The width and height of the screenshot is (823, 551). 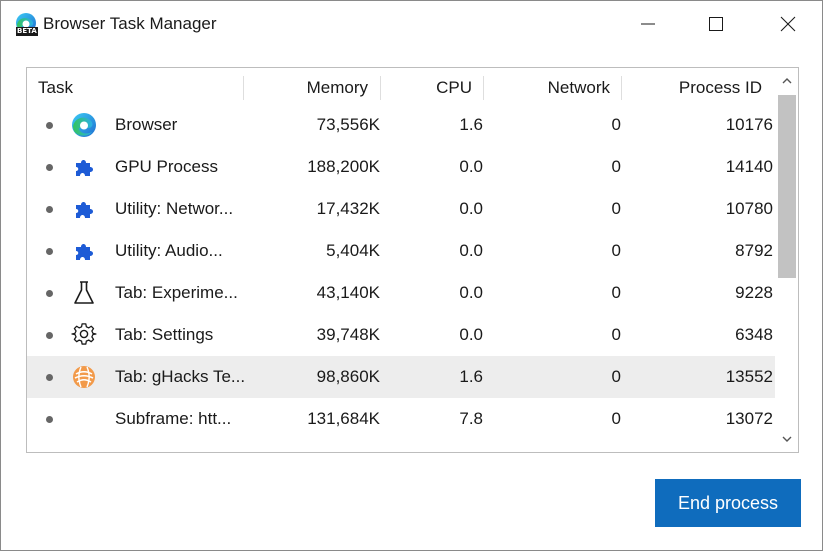 I want to click on task-name: Tab: Settings, so click(x=164, y=334).